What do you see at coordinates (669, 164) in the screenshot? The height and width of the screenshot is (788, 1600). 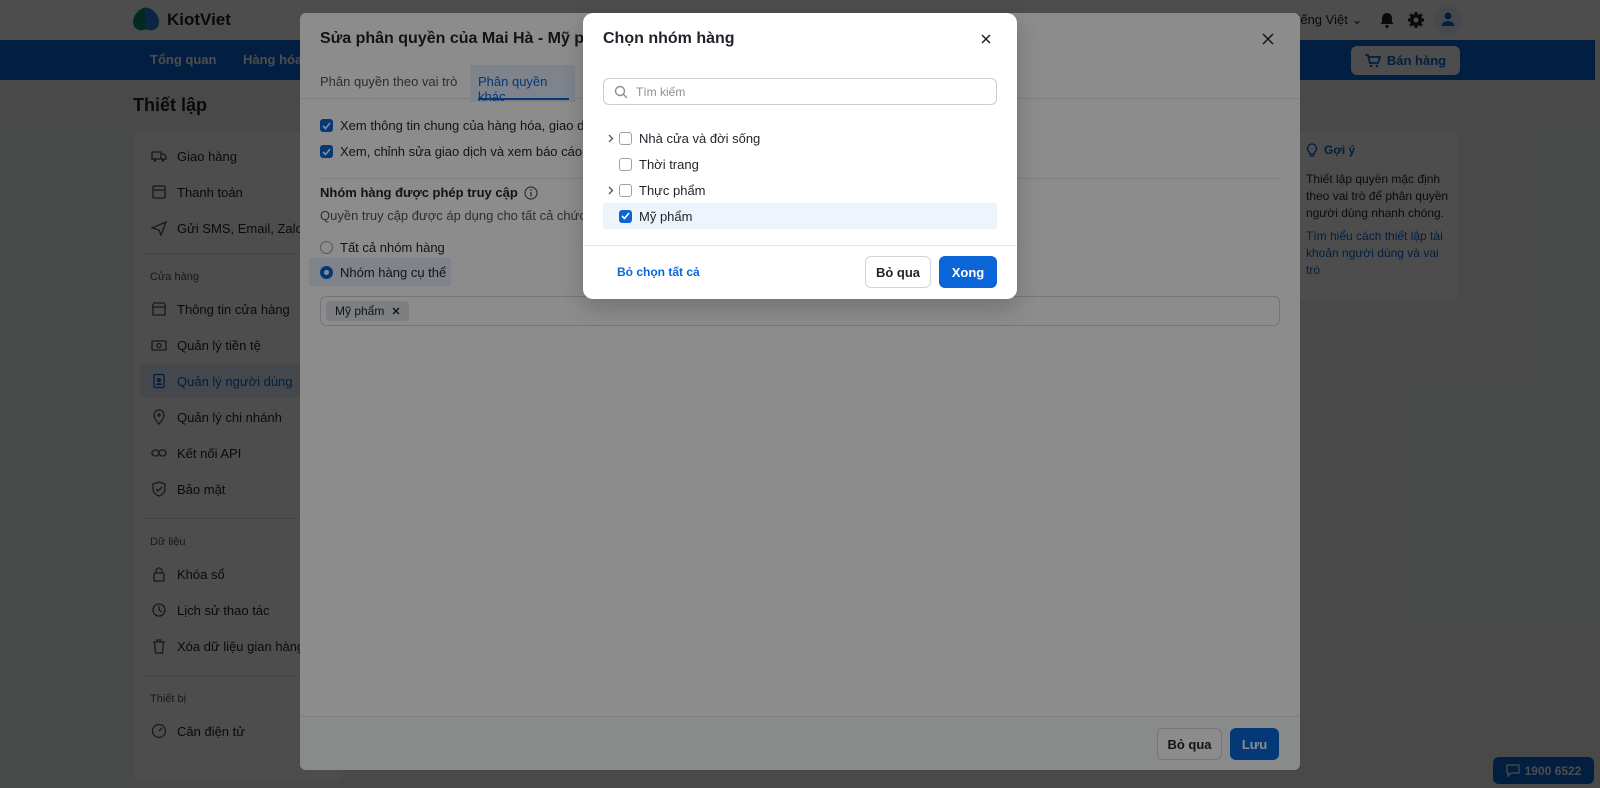 I see `list-item-label: Thời trang` at bounding box center [669, 164].